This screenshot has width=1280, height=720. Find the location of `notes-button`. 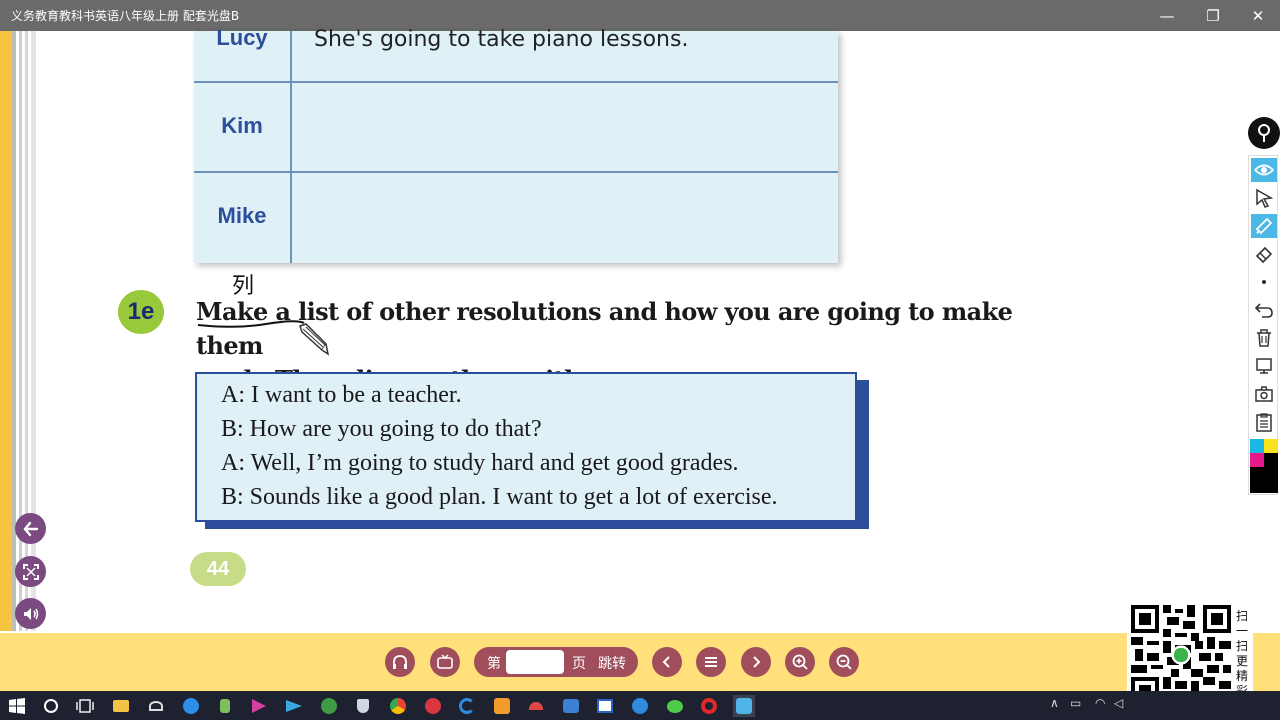

notes-button is located at coordinates (1264, 422).